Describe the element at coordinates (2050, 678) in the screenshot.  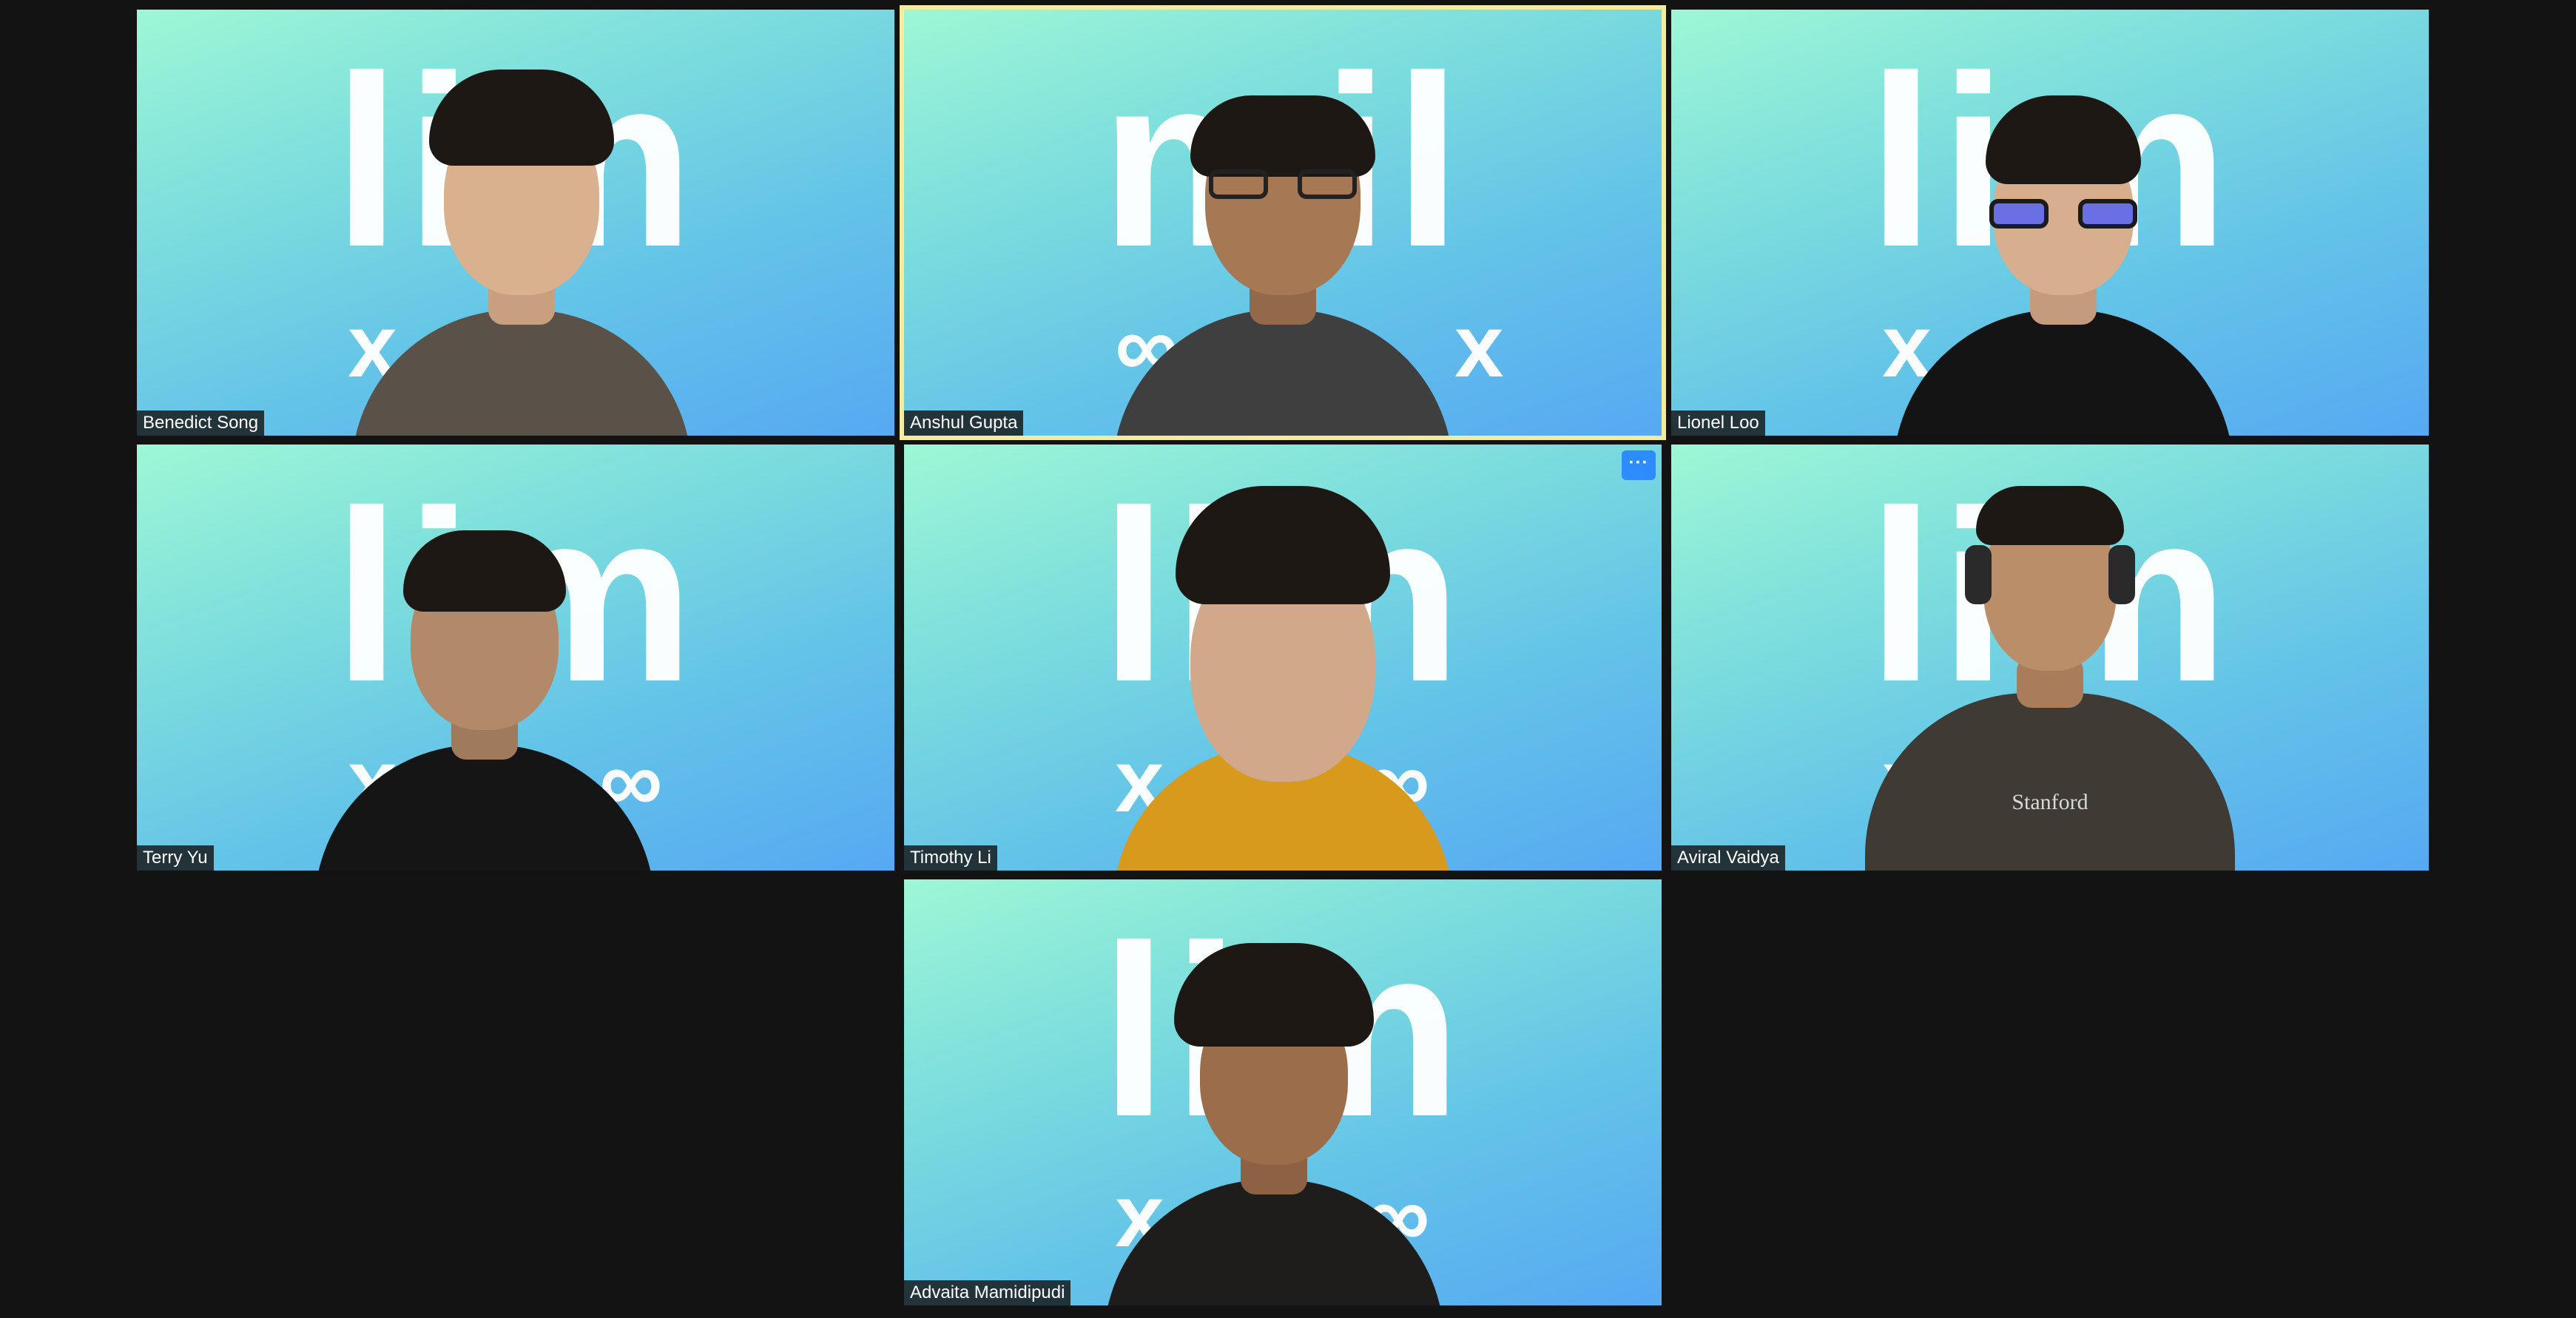
I see `participant-video: Stanford` at that location.